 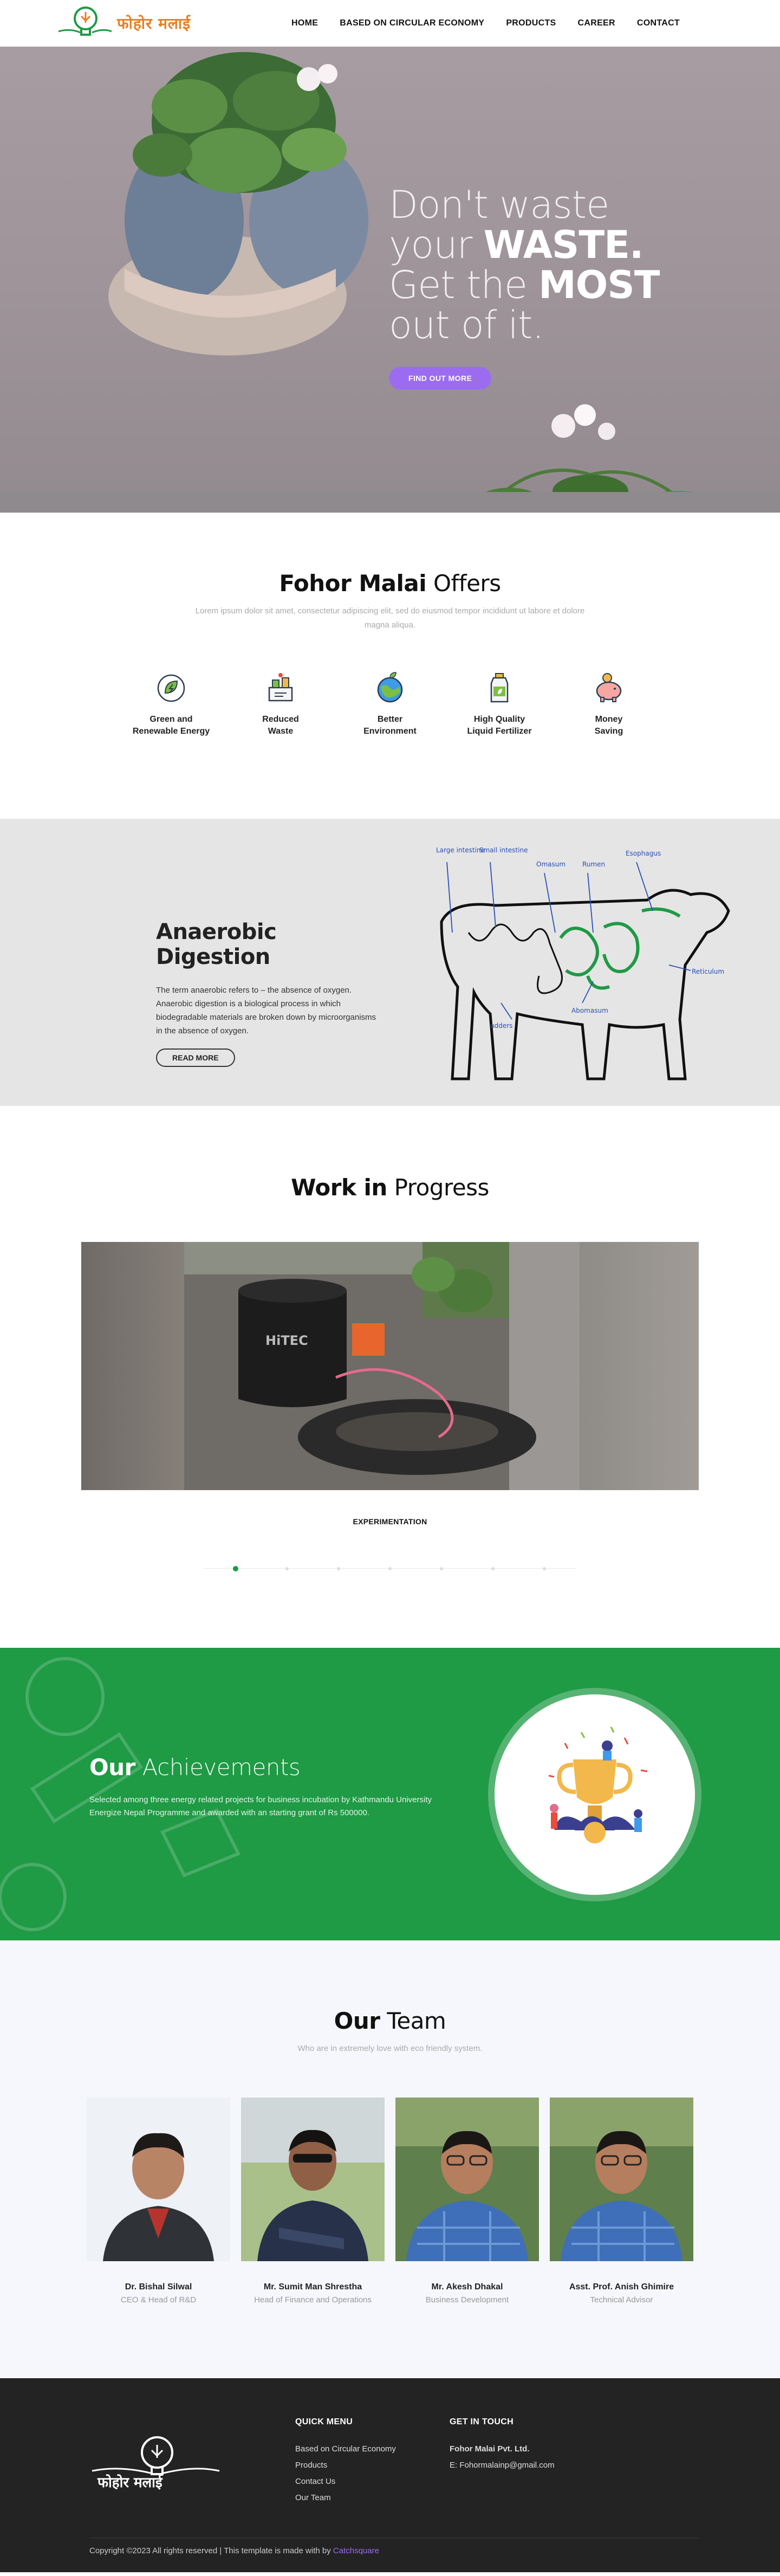 I want to click on hero-line-3: Get the MOST, so click(x=524, y=285).